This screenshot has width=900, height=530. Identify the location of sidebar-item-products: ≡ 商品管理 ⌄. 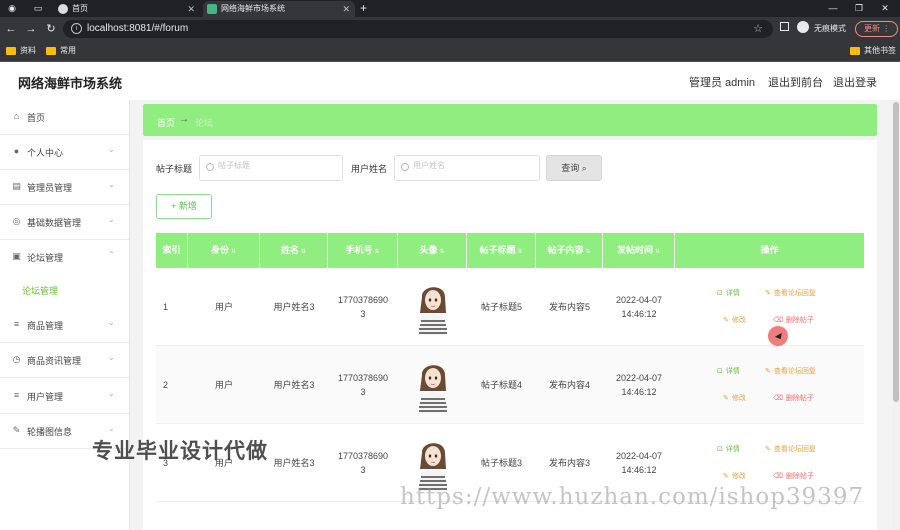
(64, 325).